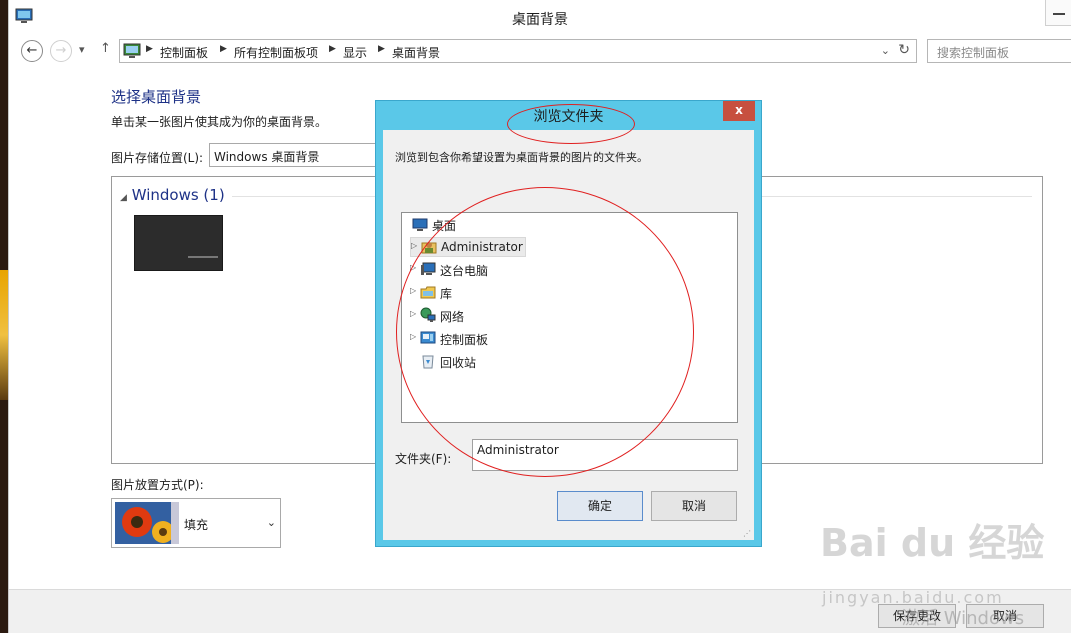 This screenshot has height=633, width=1071. Describe the element at coordinates (82, 49) in the screenshot. I see `recent-locations-dropdown-icon: ▾` at that location.